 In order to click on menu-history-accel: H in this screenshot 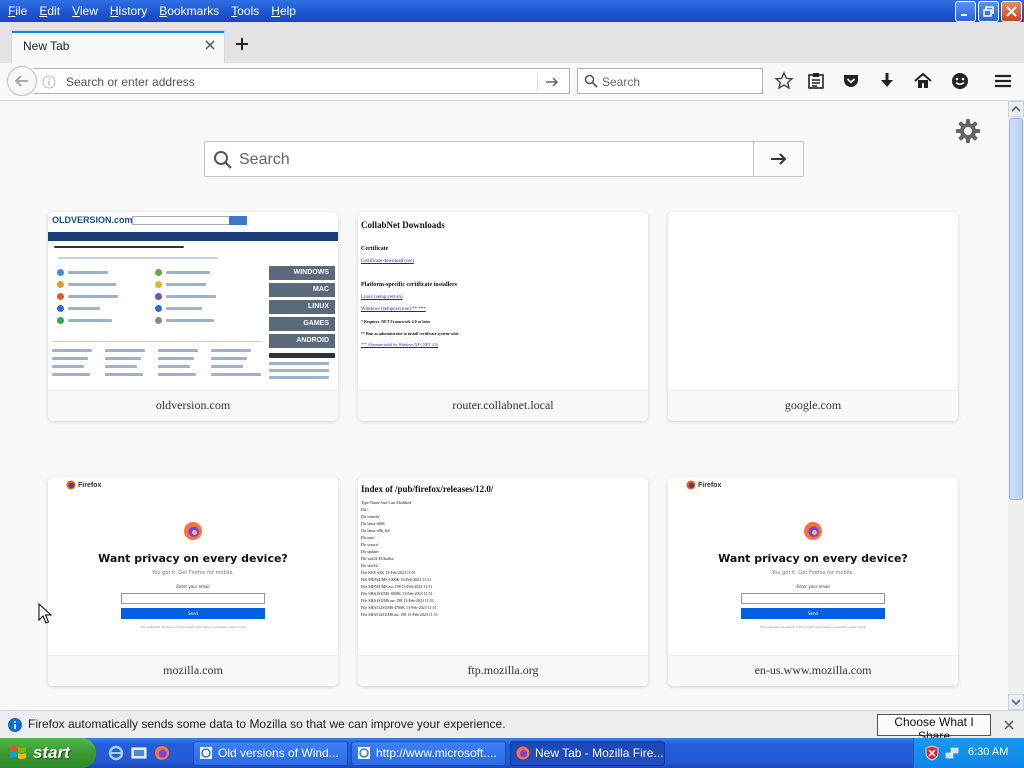, I will do `click(114, 11)`.